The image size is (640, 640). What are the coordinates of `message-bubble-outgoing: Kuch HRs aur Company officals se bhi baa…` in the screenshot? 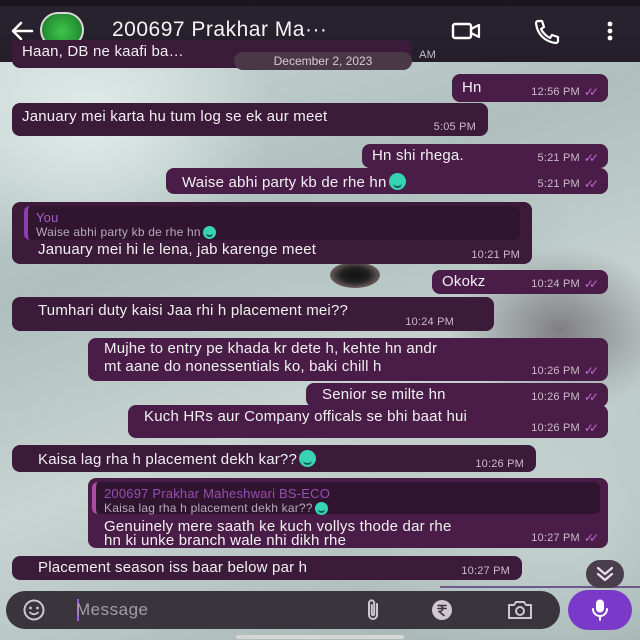 It's located at (368, 421).